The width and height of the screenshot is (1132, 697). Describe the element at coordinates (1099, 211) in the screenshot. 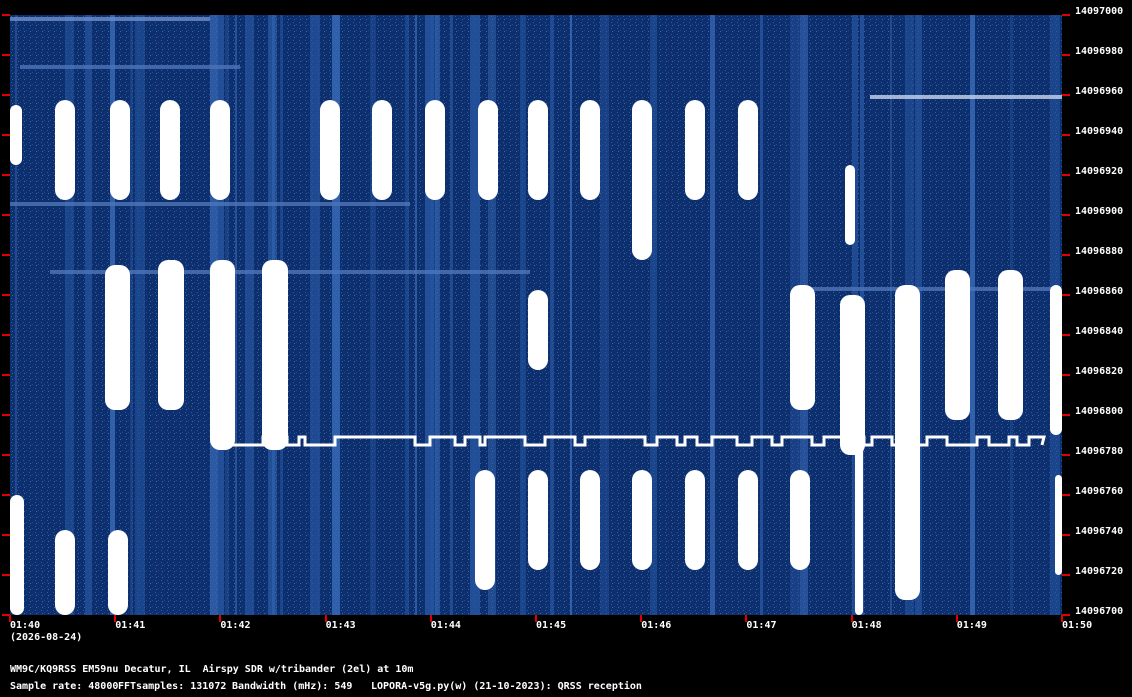

I see `freq-tick-label: 14096900` at that location.